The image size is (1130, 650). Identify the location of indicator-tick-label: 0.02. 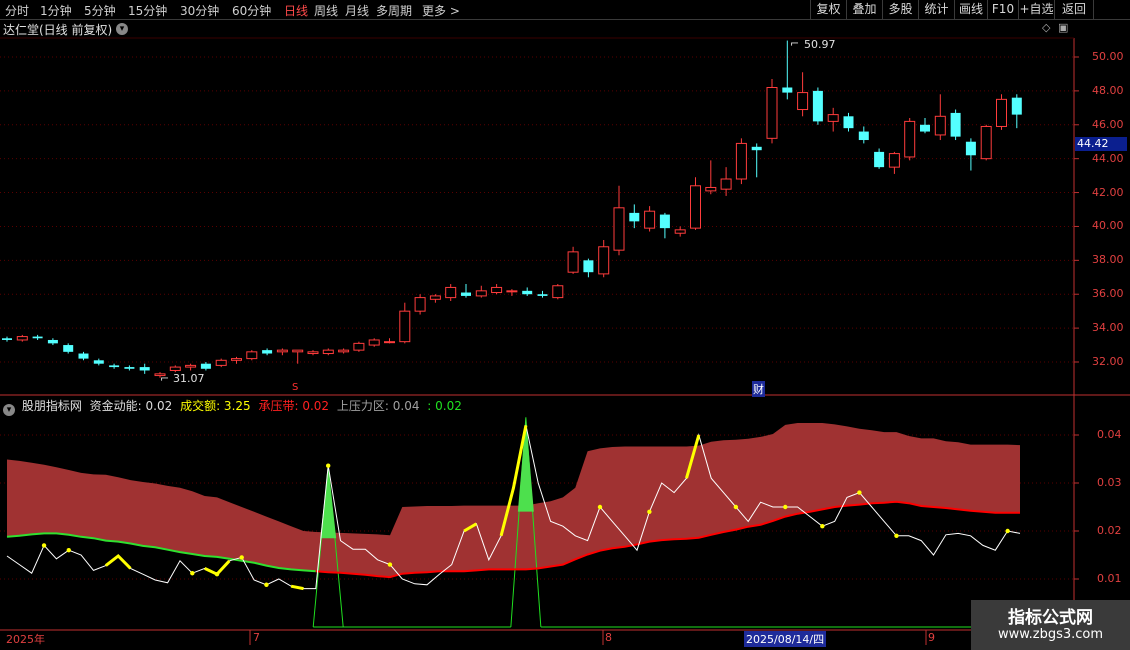
(1109, 530).